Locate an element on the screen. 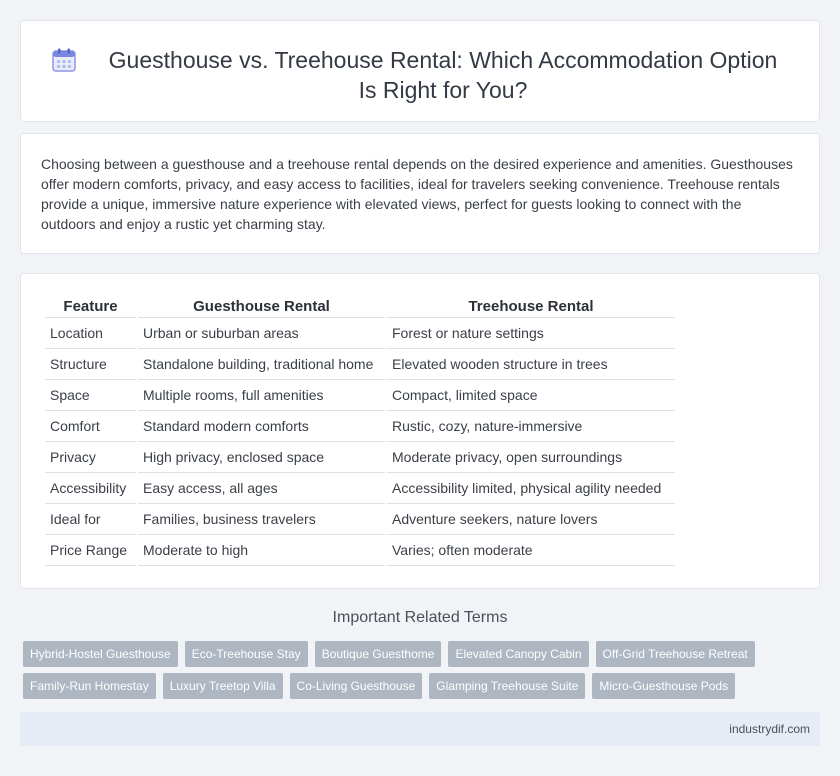 This screenshot has height=776, width=840. treehouse-cell: Forest or nature settings is located at coordinates (531, 333).